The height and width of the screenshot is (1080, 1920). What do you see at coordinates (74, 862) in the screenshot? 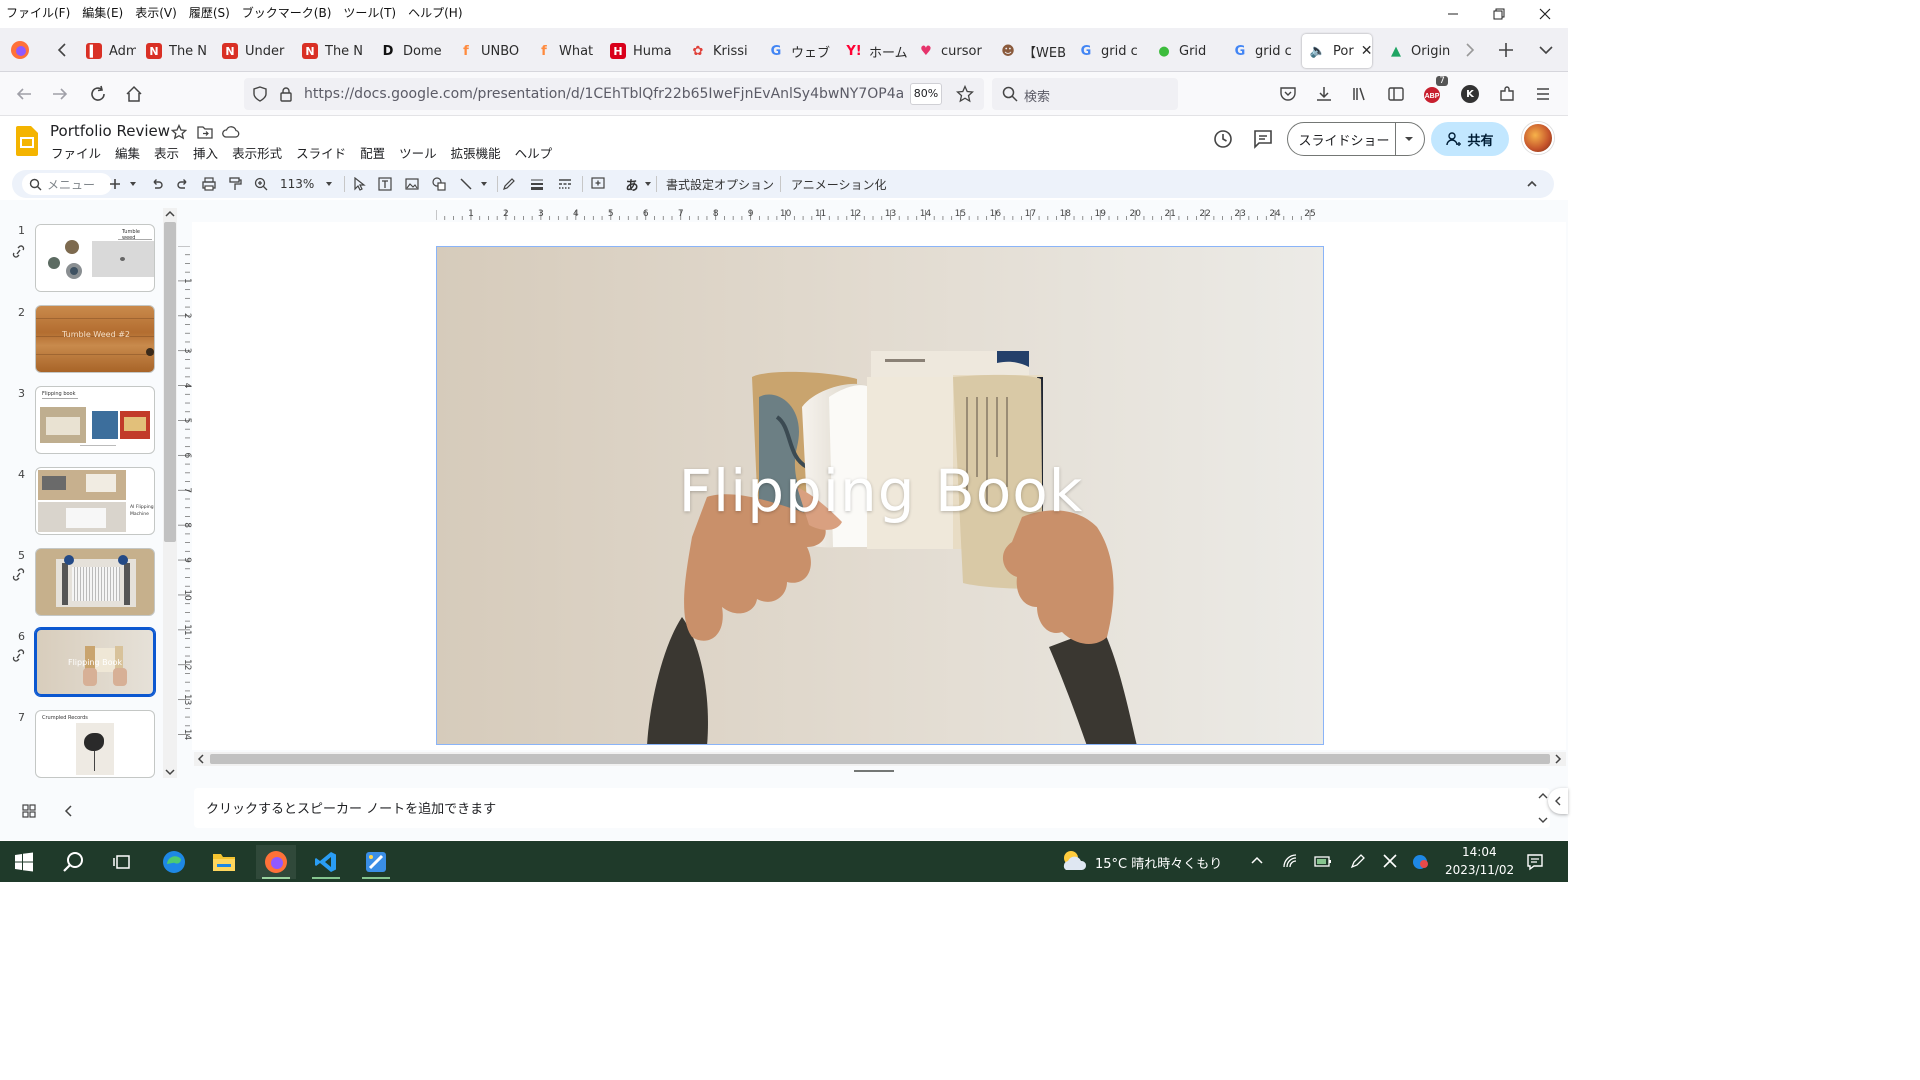
I see `search-taskbar-button` at bounding box center [74, 862].